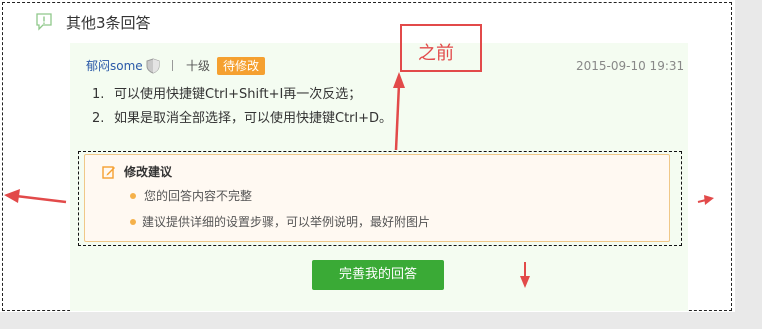 This screenshot has width=762, height=329. Describe the element at coordinates (525, 275) in the screenshot. I see `arrow-down-icon` at that location.